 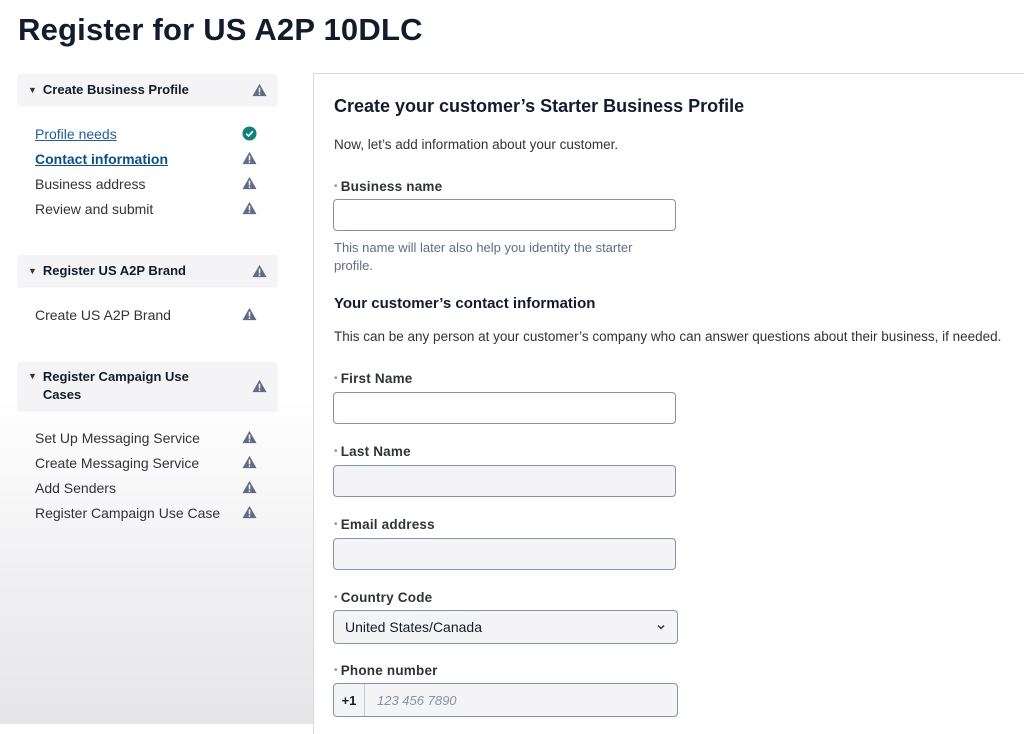 What do you see at coordinates (391, 186) in the screenshot?
I see `label-text: Business name` at bounding box center [391, 186].